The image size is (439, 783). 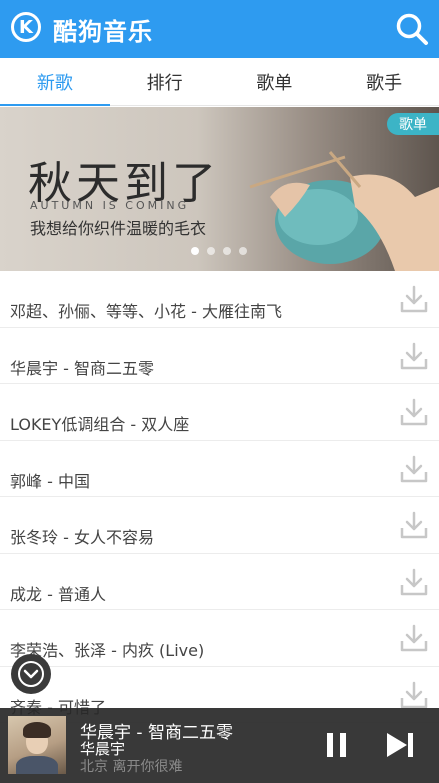 I want to click on search-button, so click(x=412, y=29).